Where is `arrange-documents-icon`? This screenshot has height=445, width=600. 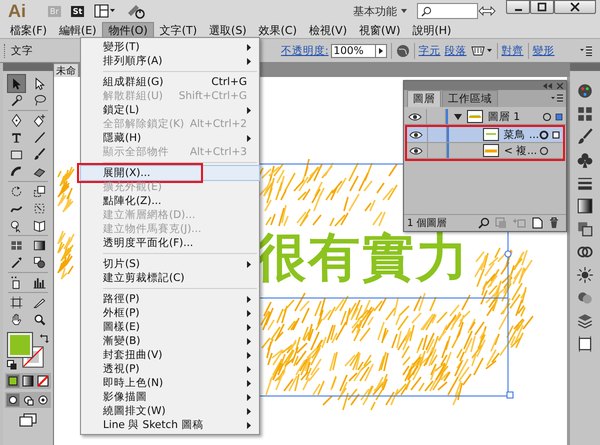
arrange-documents-icon is located at coordinates (105, 11).